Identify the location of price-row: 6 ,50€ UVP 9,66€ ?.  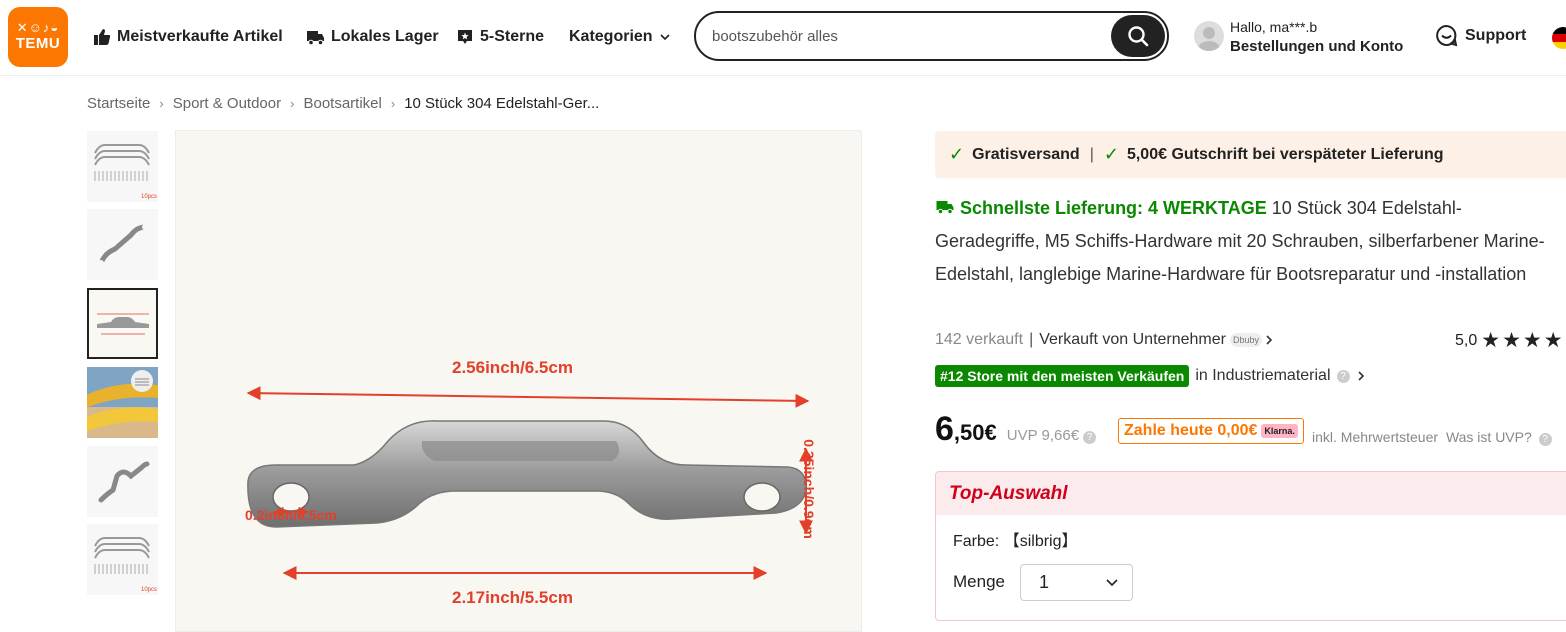
(1016, 429).